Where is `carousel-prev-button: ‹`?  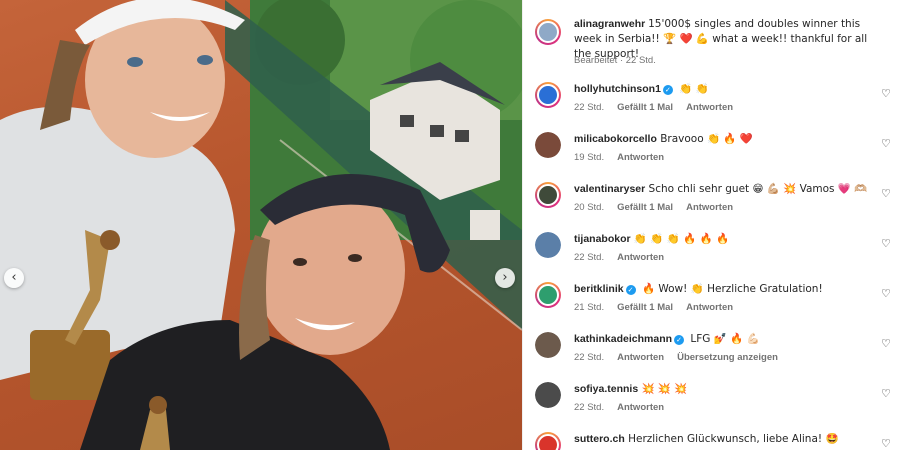 carousel-prev-button: ‹ is located at coordinates (14, 278).